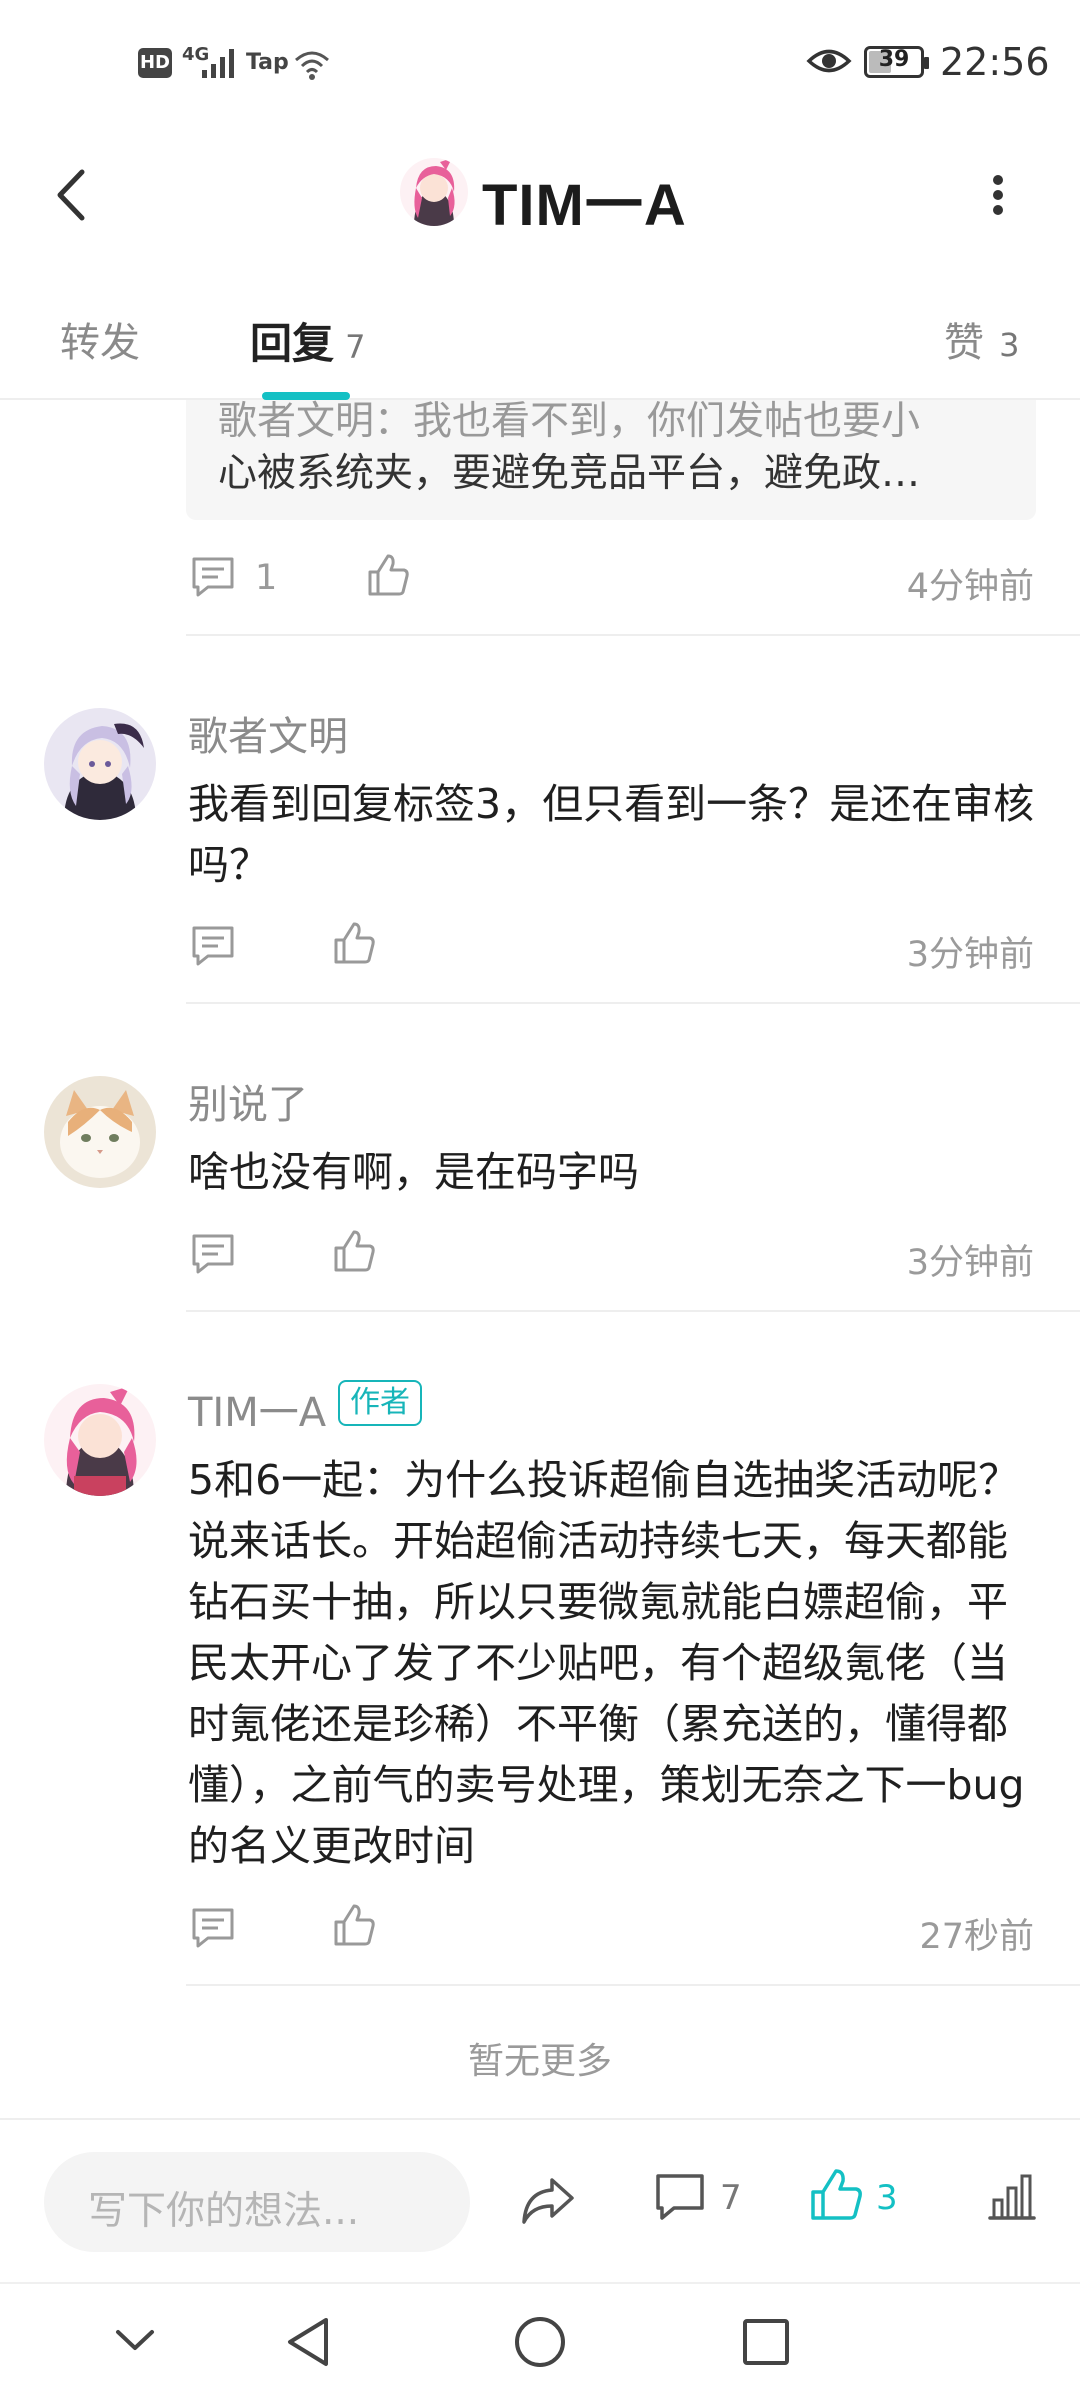 This screenshot has height=2400, width=1080. I want to click on stats-button, so click(1012, 2198).